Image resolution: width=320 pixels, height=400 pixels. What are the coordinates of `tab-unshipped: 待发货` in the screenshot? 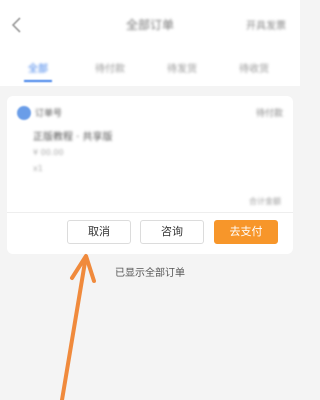 It's located at (182, 67).